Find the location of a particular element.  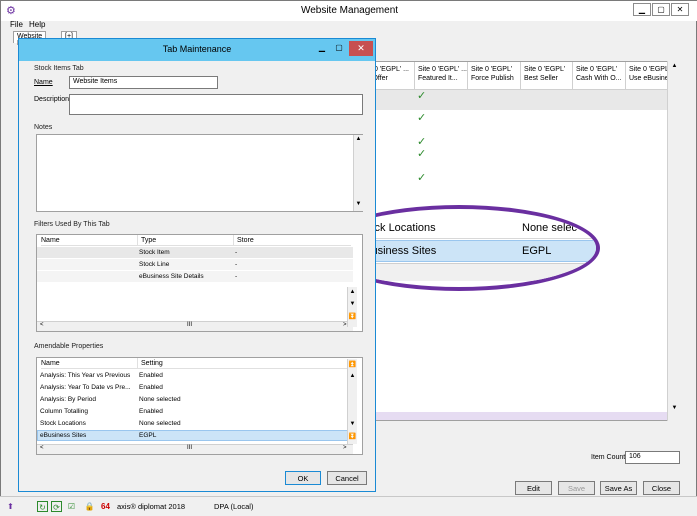

notes-scrollbar: ▲ ▼ is located at coordinates (358, 173).